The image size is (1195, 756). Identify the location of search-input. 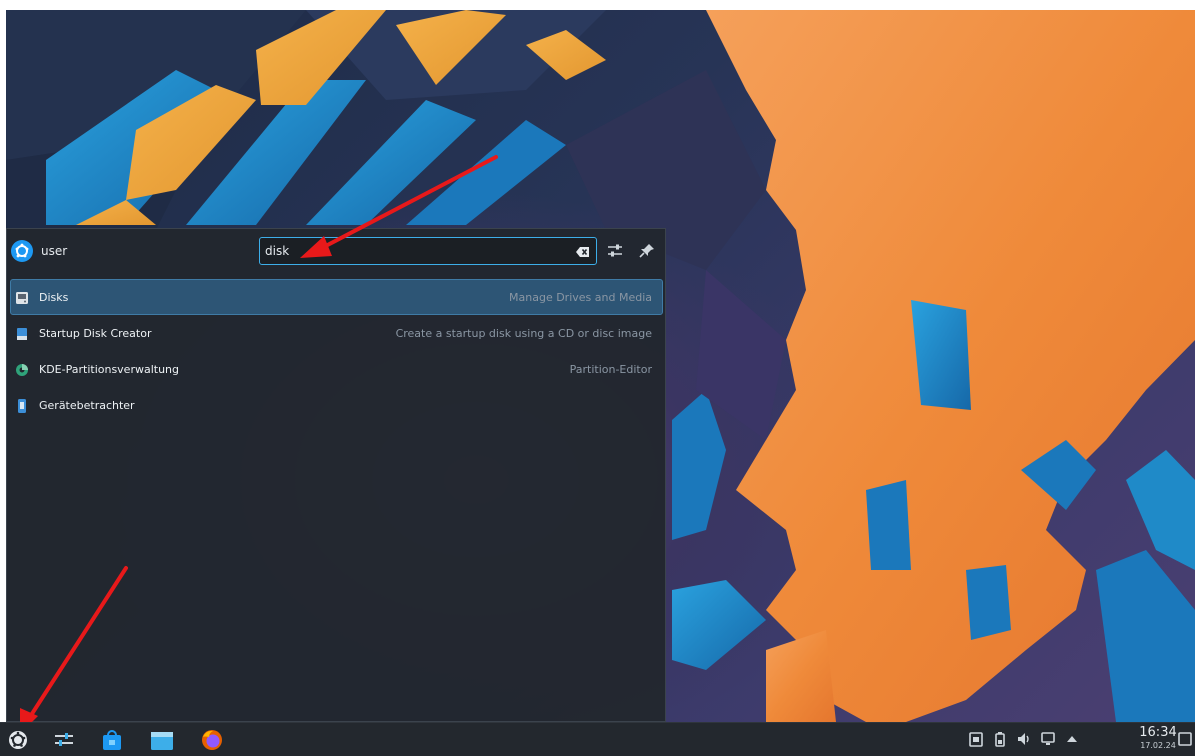
(415, 251).